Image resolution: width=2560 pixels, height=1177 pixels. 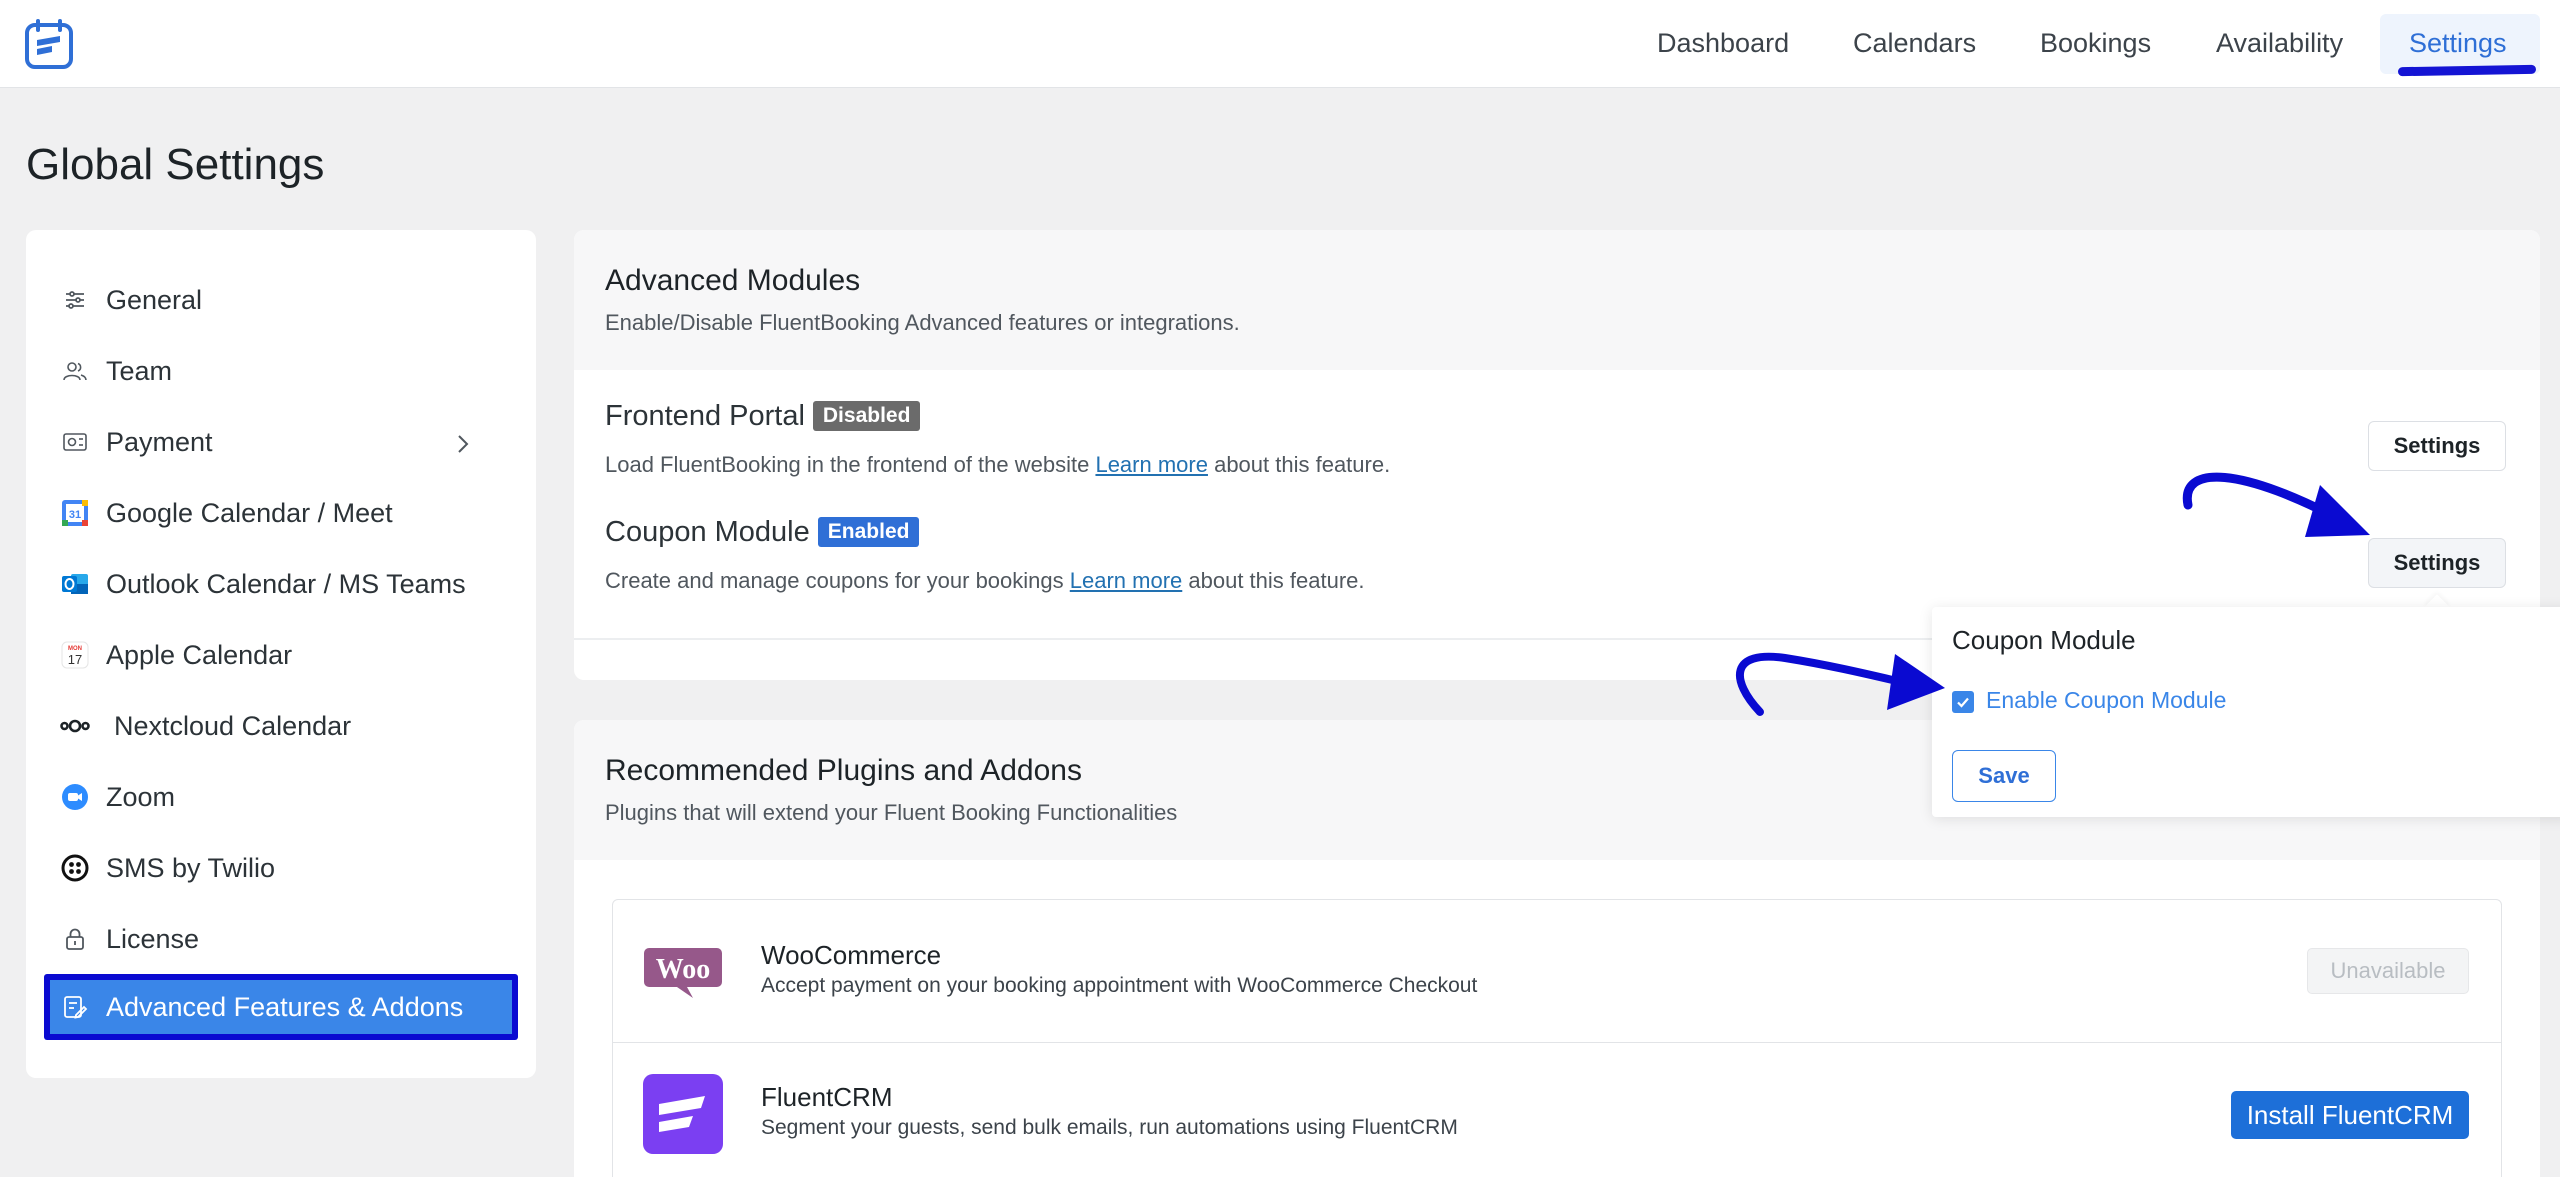 What do you see at coordinates (2458, 43) in the screenshot?
I see `nav-settings: Settings` at bounding box center [2458, 43].